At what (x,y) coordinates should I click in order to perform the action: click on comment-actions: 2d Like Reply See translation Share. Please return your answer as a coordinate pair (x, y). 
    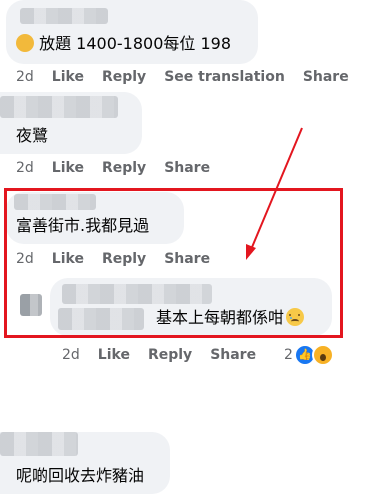
    Looking at the image, I should click on (191, 77).